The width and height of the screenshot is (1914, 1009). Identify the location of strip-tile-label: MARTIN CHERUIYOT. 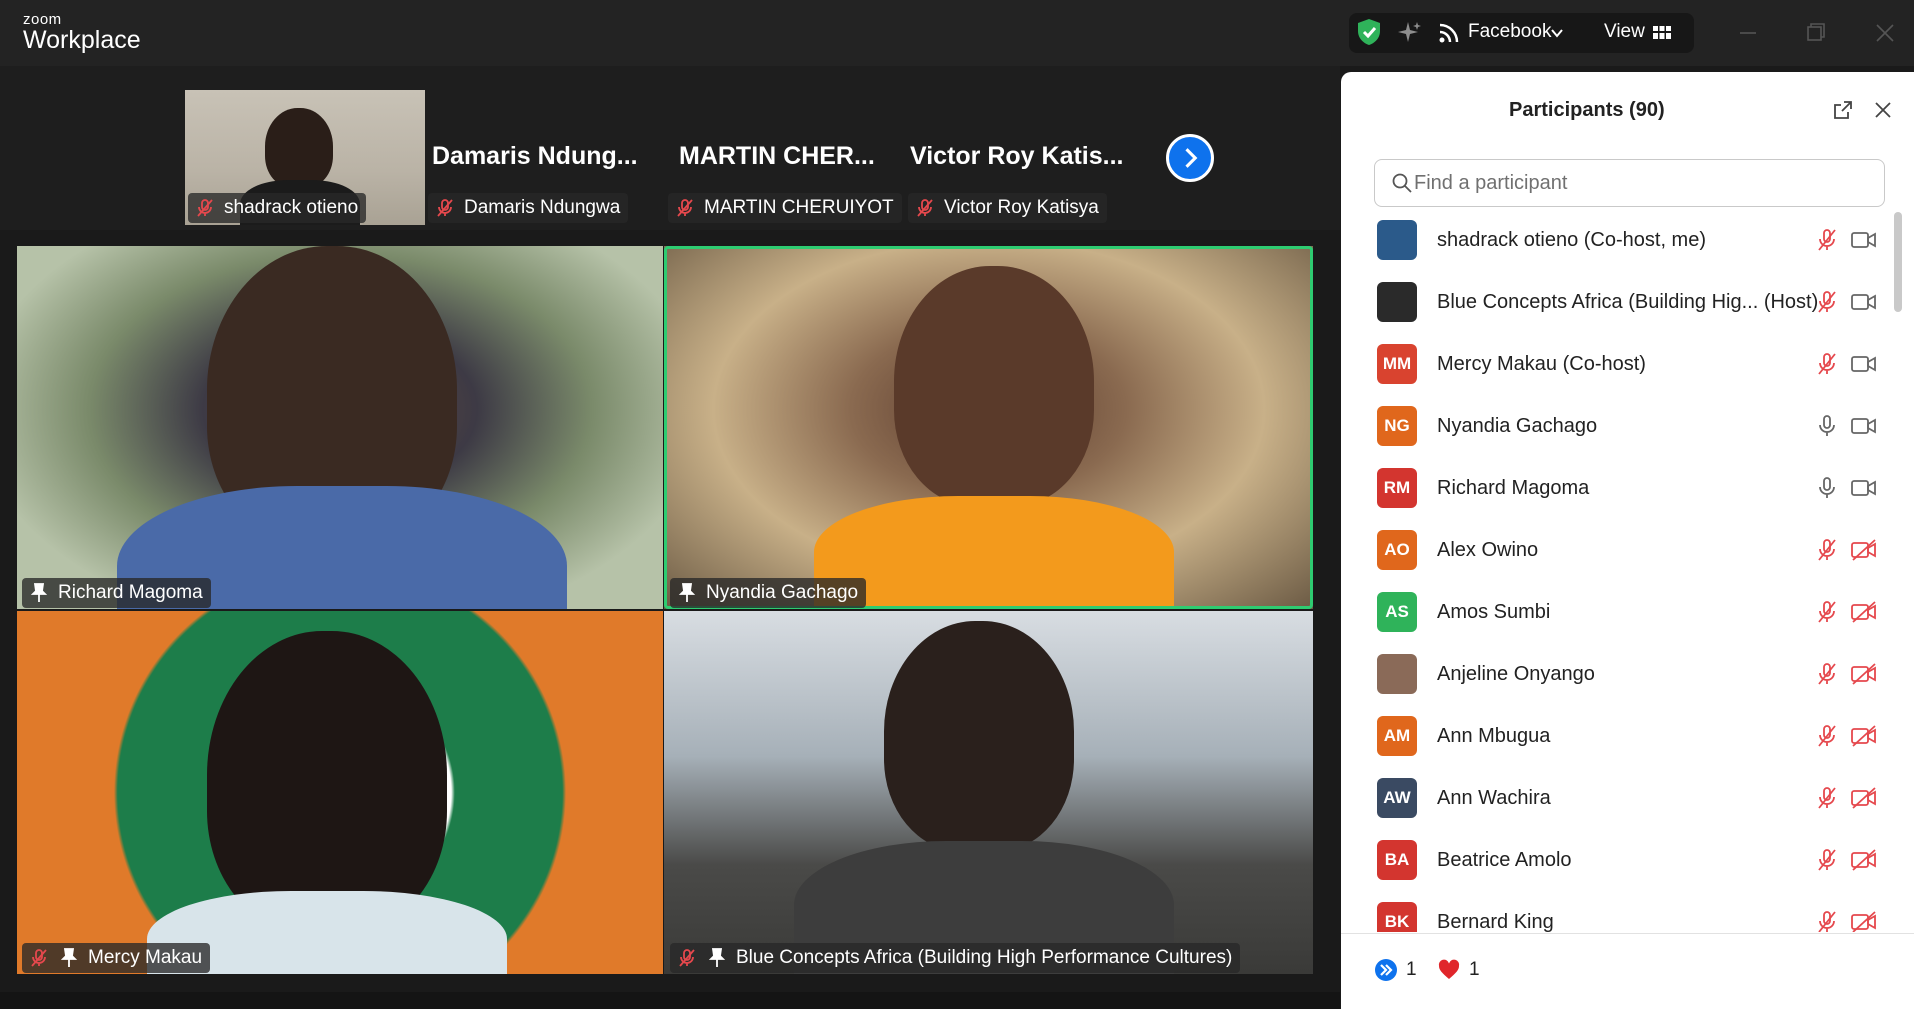
(785, 208).